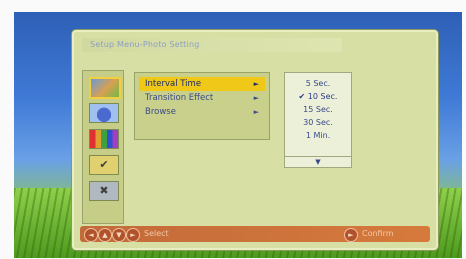 The width and height of the screenshot is (466, 259). What do you see at coordinates (318, 83) in the screenshot?
I see `option-5-sec: 5 Sec.` at bounding box center [318, 83].